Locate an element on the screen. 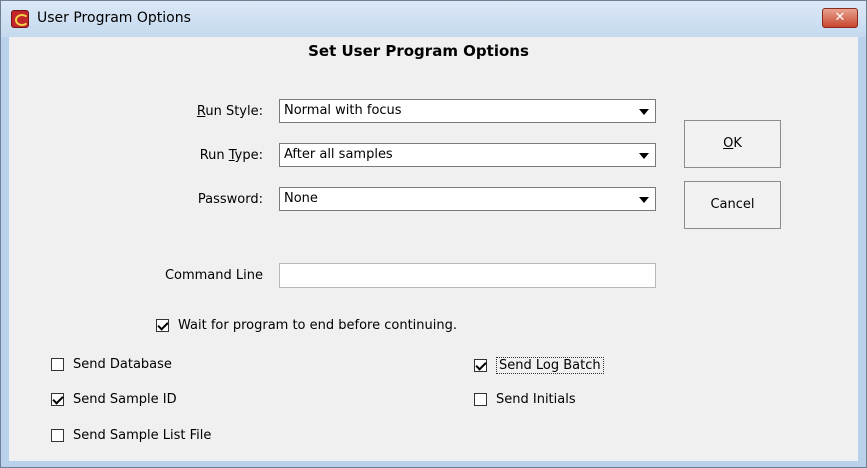 The image size is (867, 468). run-style-value: Normal with focus is located at coordinates (343, 110).